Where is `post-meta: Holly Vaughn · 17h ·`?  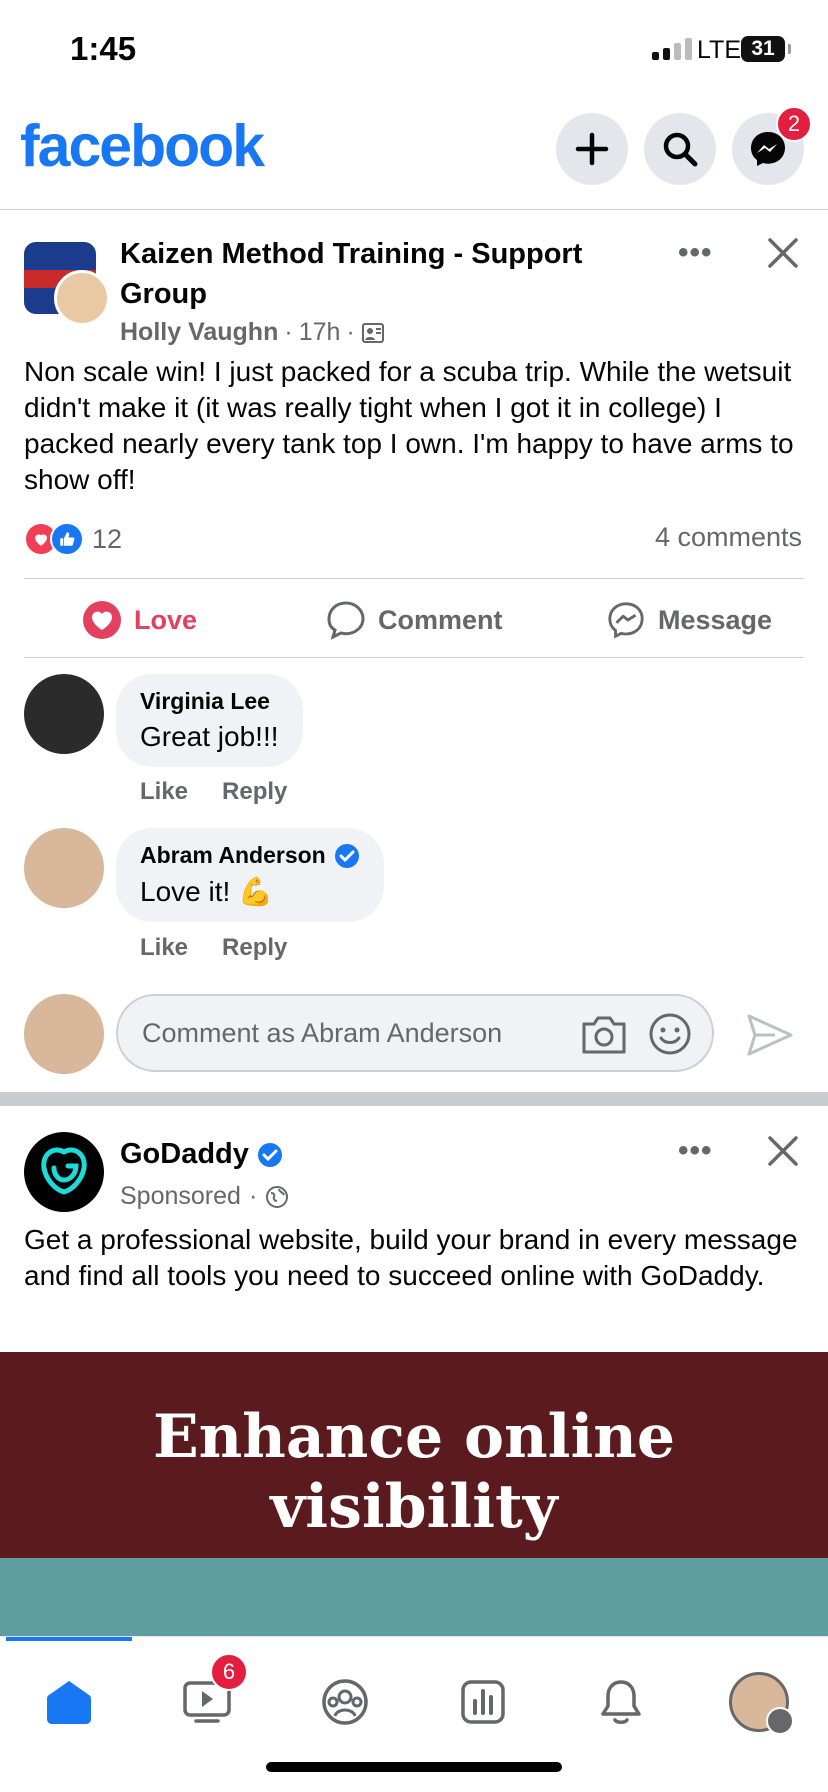
post-meta: Holly Vaughn · 17h · is located at coordinates (252, 332).